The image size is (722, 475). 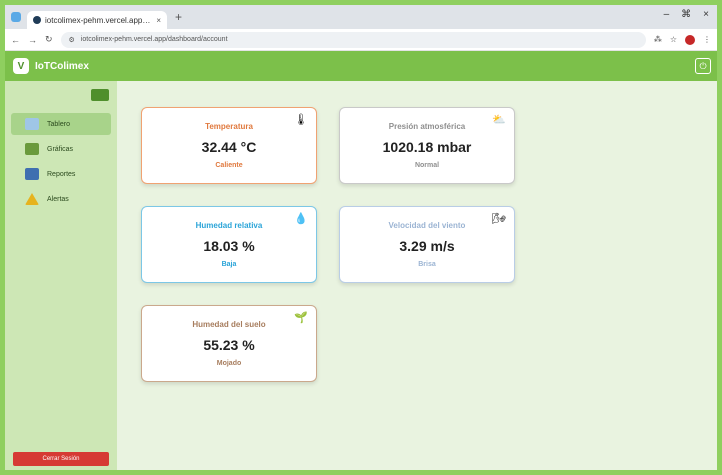 I want to click on app-logo-icon: V, so click(x=21, y=66).